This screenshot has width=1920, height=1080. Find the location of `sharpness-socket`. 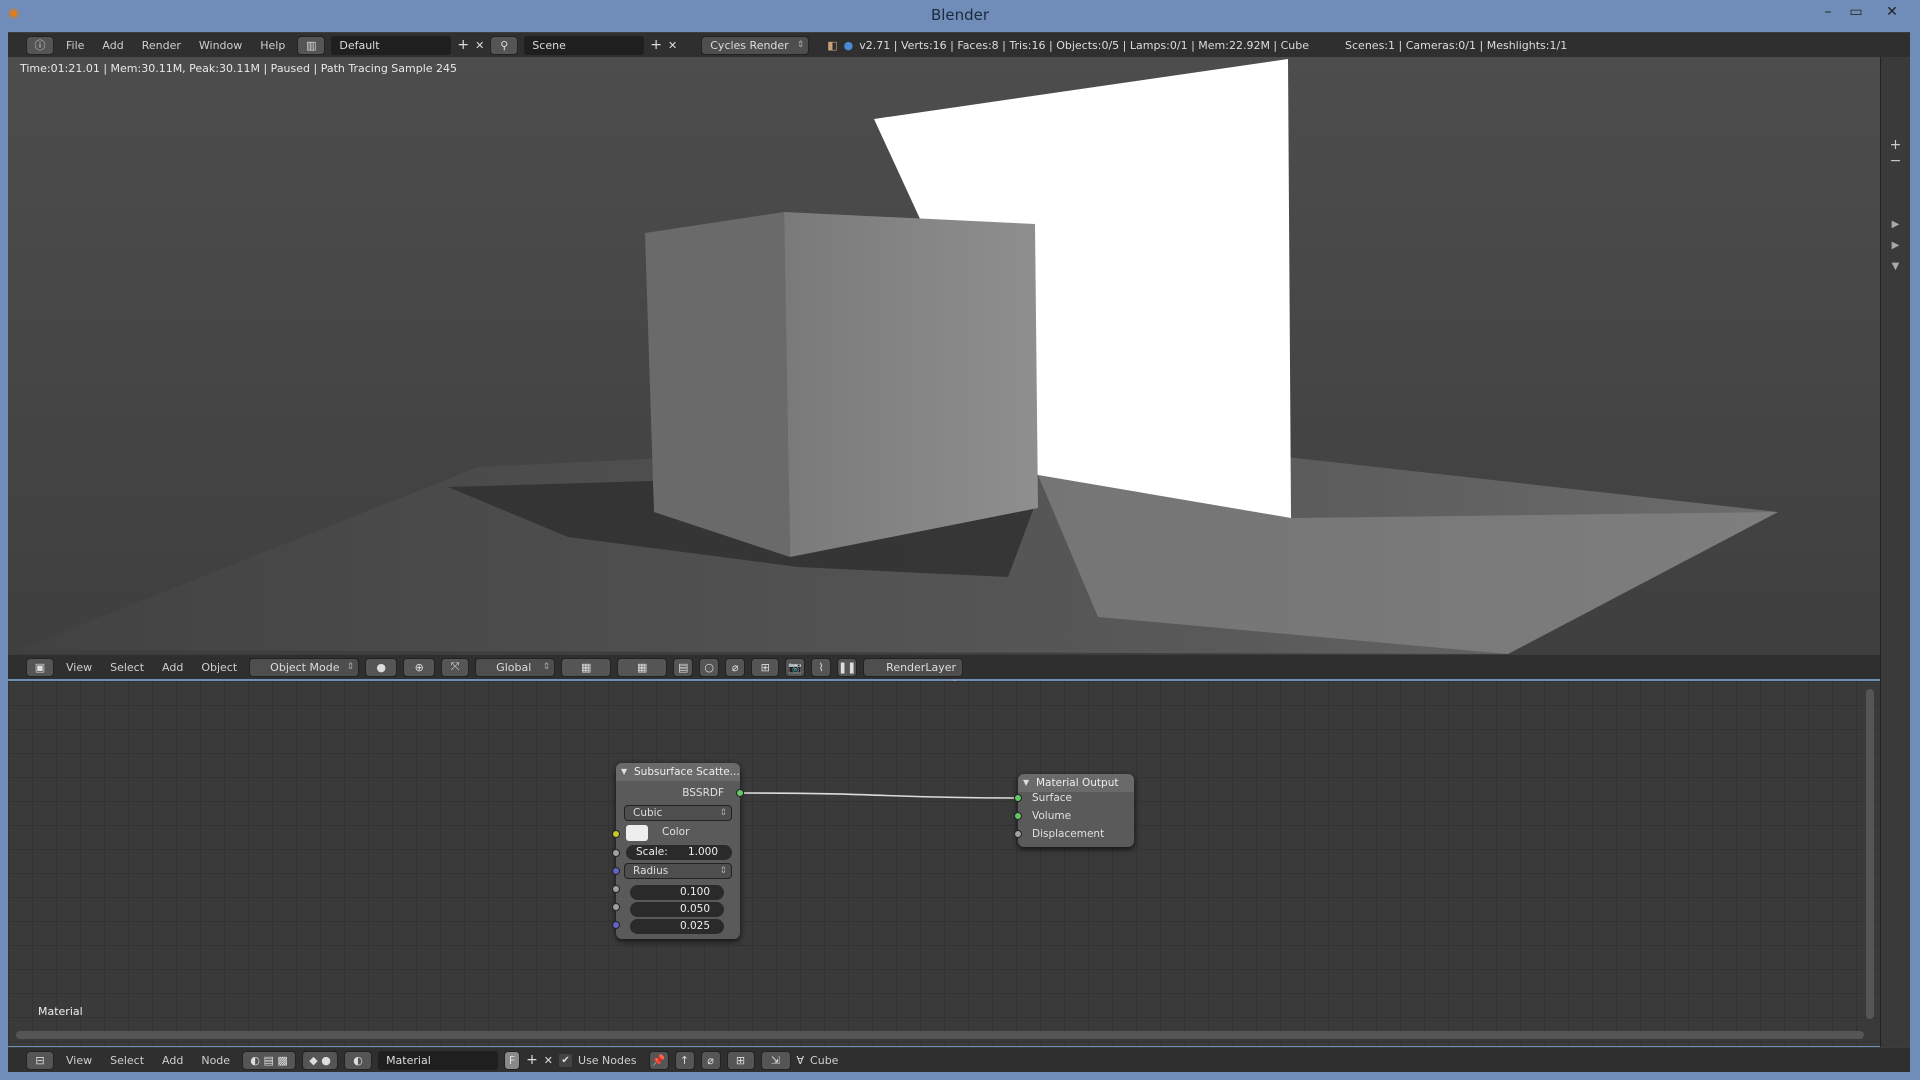

sharpness-socket is located at coordinates (616, 889).